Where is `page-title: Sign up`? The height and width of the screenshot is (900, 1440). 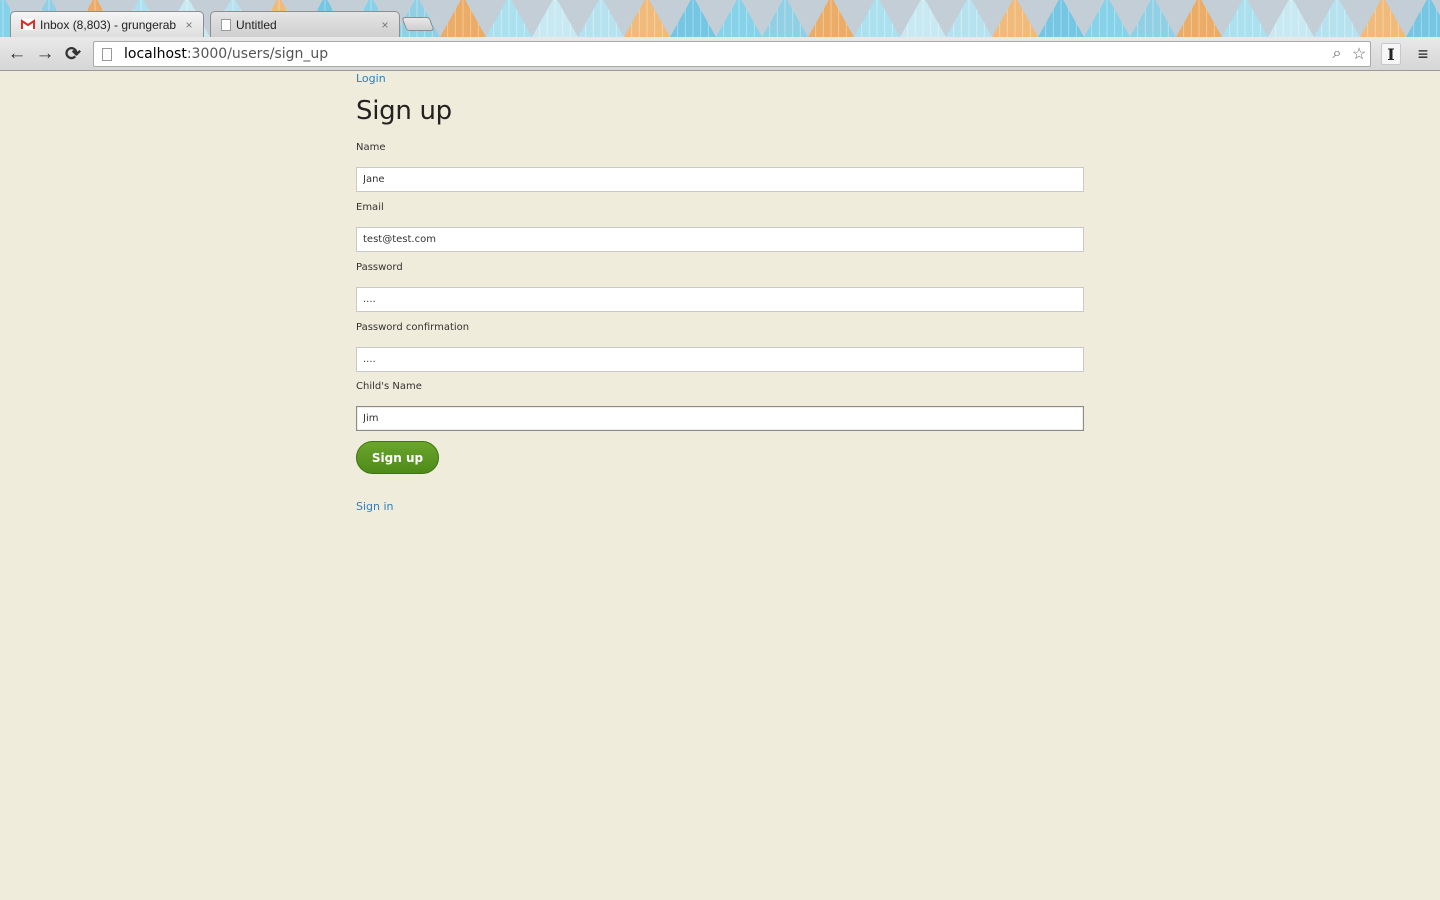 page-title: Sign up is located at coordinates (404, 111).